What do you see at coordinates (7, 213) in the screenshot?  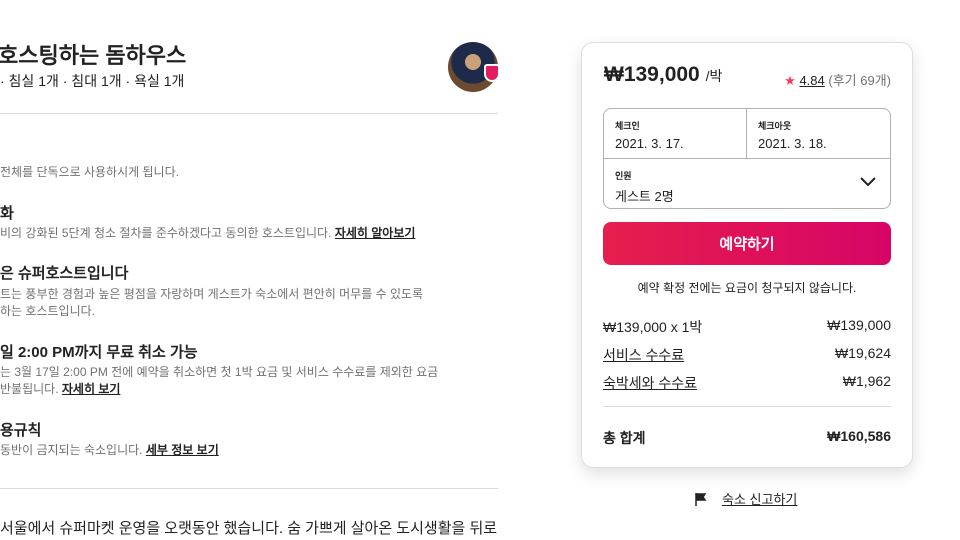 I see `highlight-title: 화` at bounding box center [7, 213].